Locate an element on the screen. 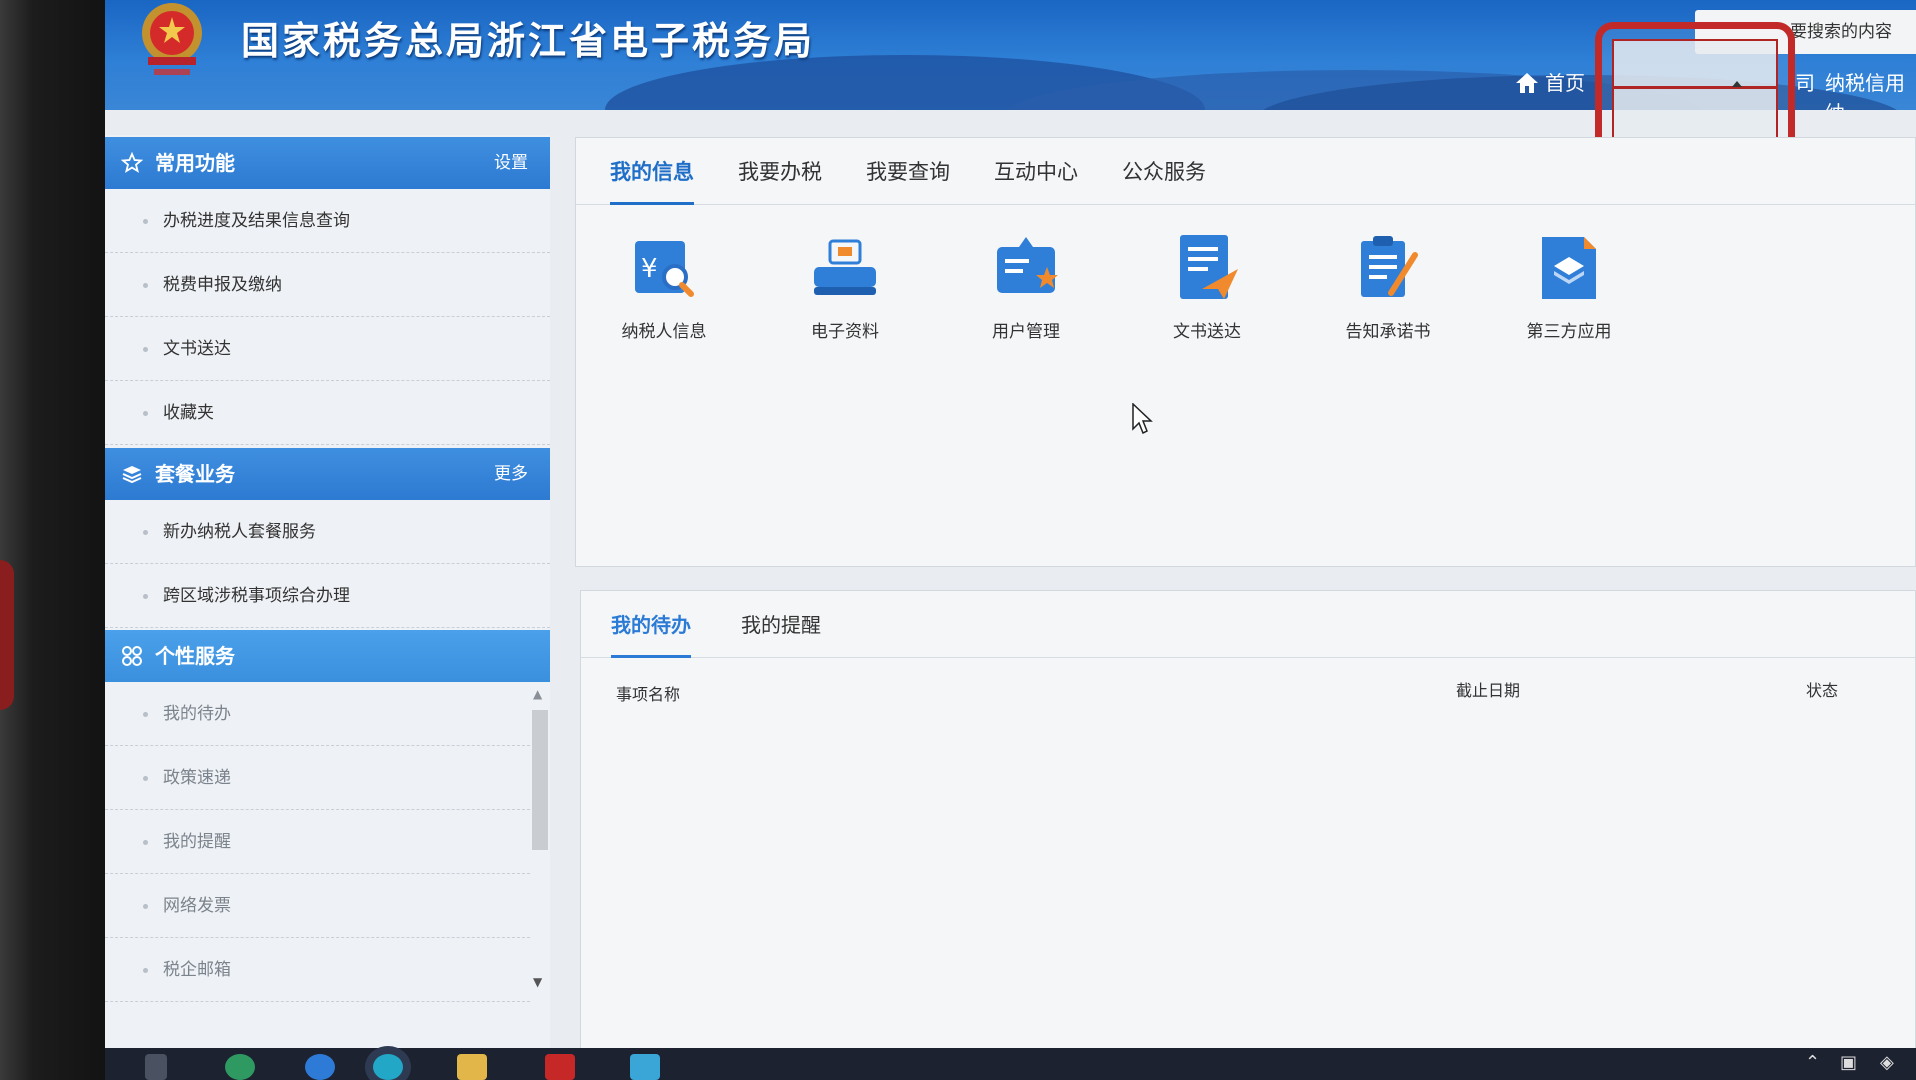 This screenshot has width=1916, height=1080. app-label: 纳税人信息 is located at coordinates (664, 332).